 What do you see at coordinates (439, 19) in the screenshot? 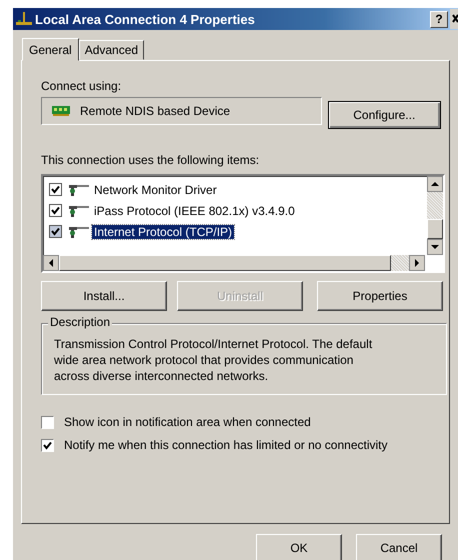
I see `help-button: ?` at bounding box center [439, 19].